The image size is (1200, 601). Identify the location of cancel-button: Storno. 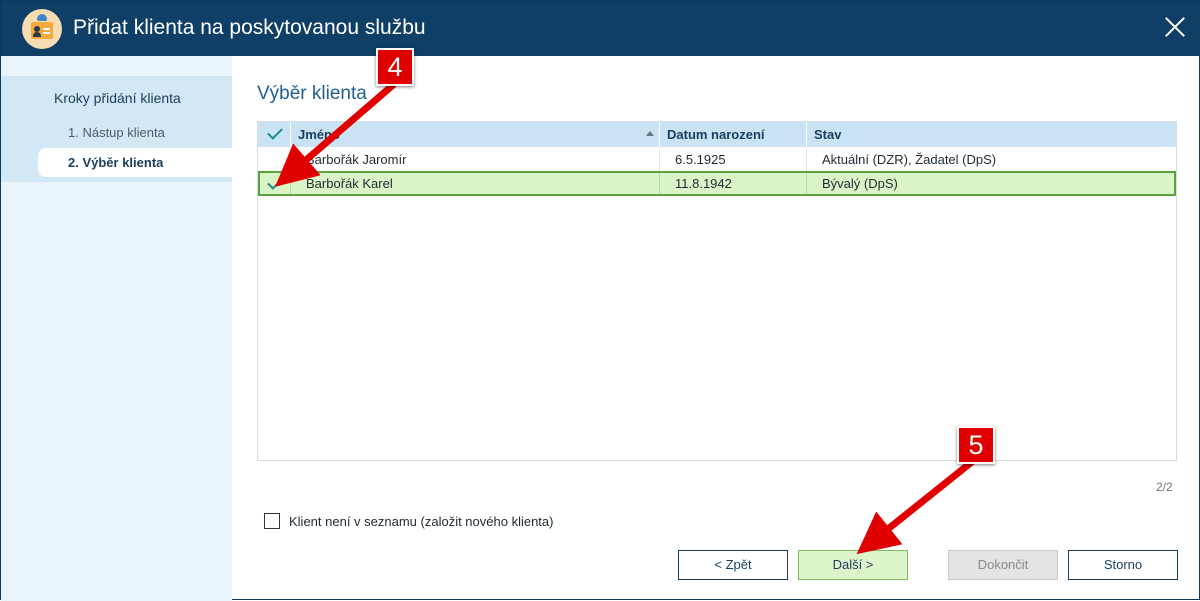
(1123, 565).